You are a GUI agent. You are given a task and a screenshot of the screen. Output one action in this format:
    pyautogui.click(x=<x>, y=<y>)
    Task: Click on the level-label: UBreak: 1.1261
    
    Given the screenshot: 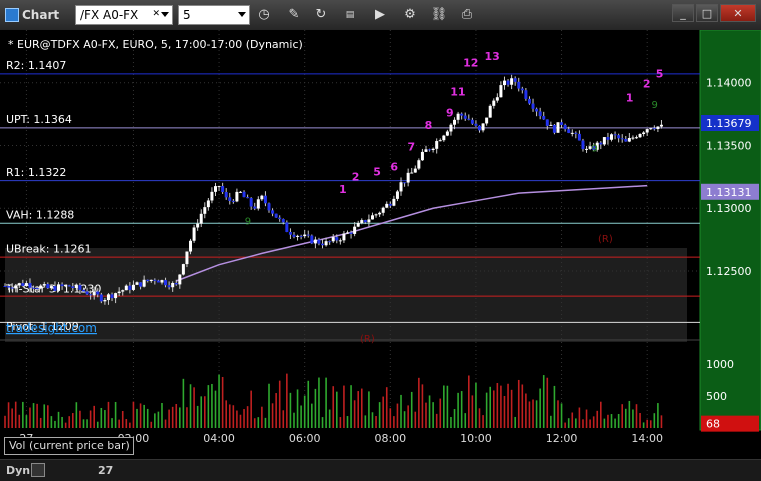 What is the action you would take?
    pyautogui.click(x=48, y=248)
    